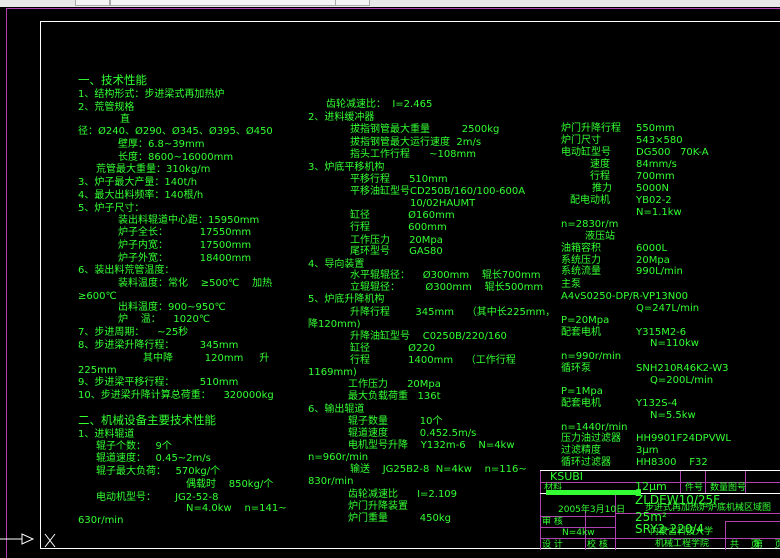 The image size is (780, 558). Describe the element at coordinates (581, 140) in the screenshot. I see `spec-label: 炉门尺寸` at that location.